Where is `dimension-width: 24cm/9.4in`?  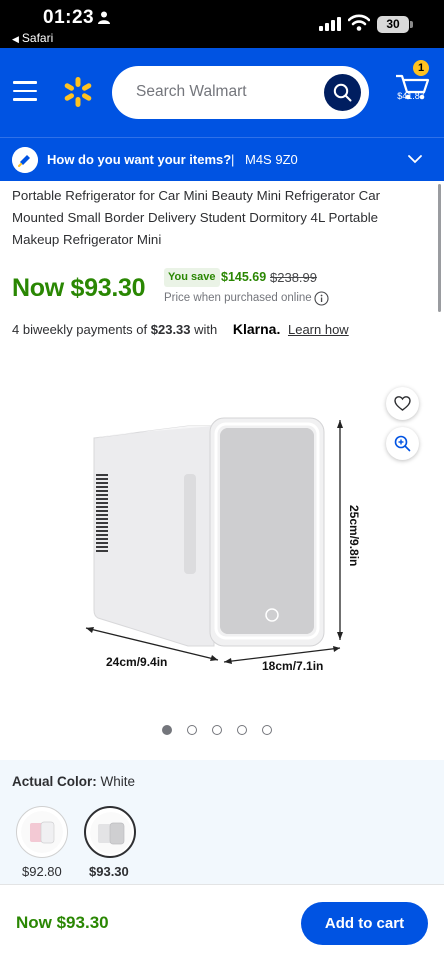
dimension-width: 24cm/9.4in is located at coordinates (136, 662).